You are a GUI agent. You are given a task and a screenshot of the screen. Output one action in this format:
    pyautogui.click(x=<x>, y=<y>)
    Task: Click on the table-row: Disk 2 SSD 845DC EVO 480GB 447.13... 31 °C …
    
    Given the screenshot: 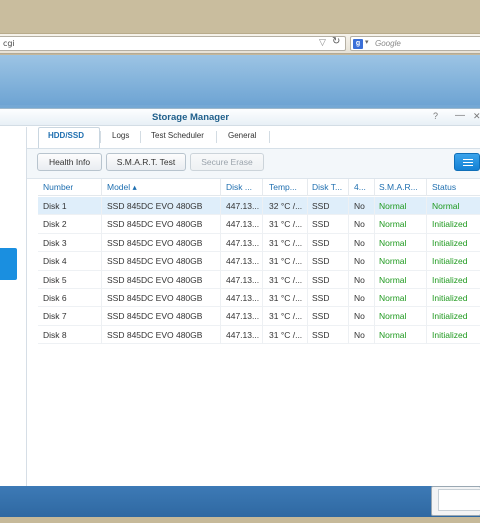 What is the action you would take?
    pyautogui.click(x=259, y=224)
    